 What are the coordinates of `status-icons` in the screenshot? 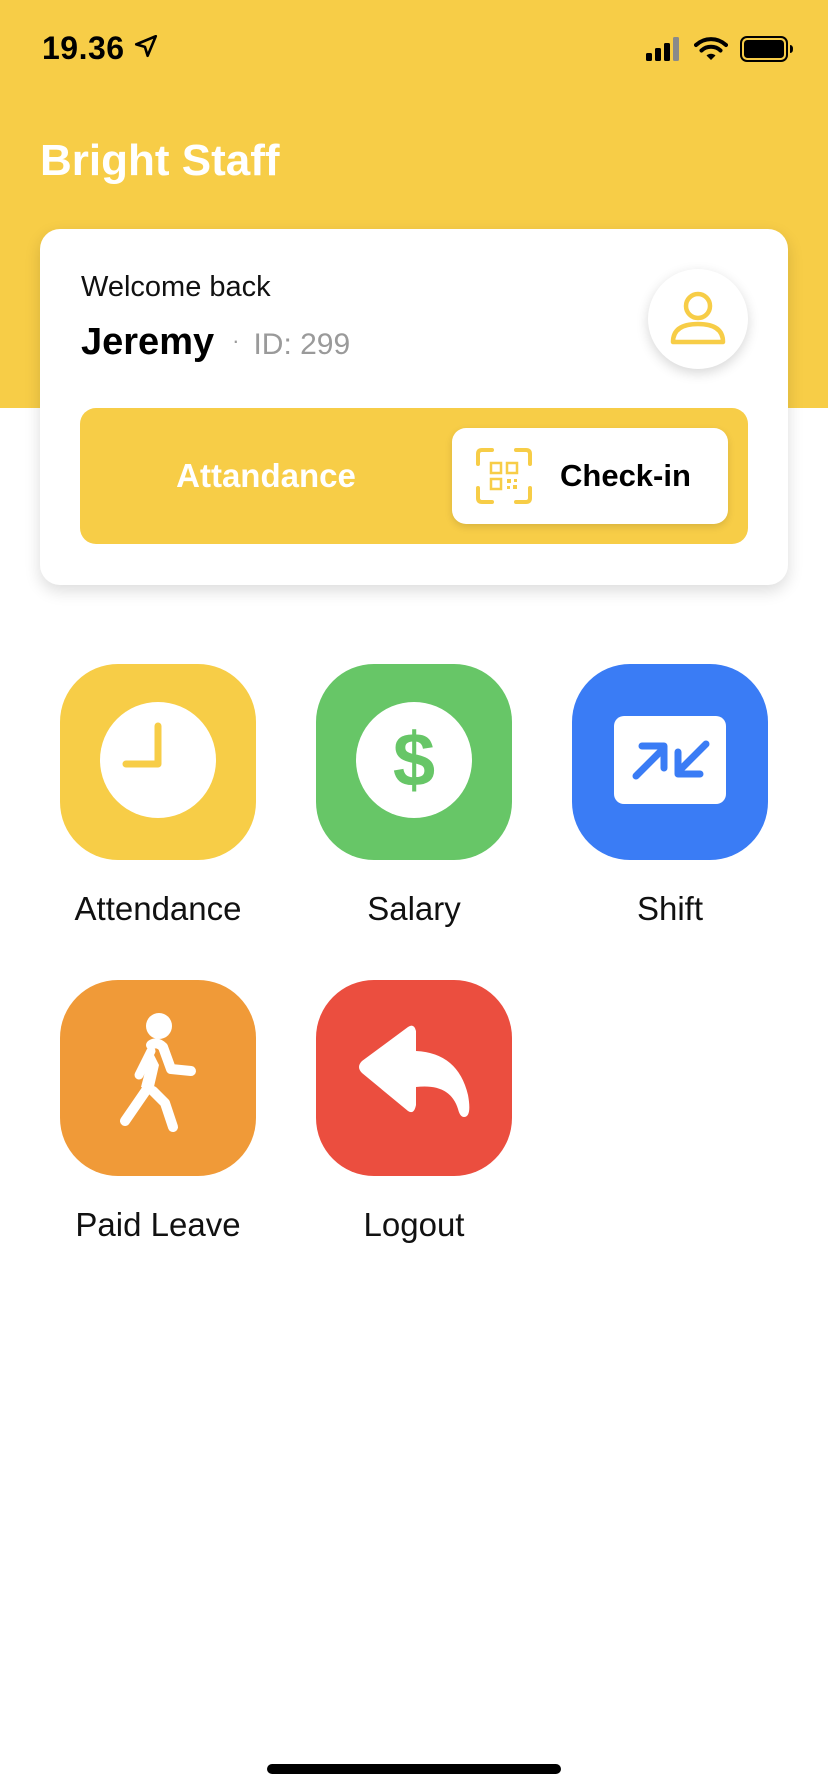 It's located at (720, 51).